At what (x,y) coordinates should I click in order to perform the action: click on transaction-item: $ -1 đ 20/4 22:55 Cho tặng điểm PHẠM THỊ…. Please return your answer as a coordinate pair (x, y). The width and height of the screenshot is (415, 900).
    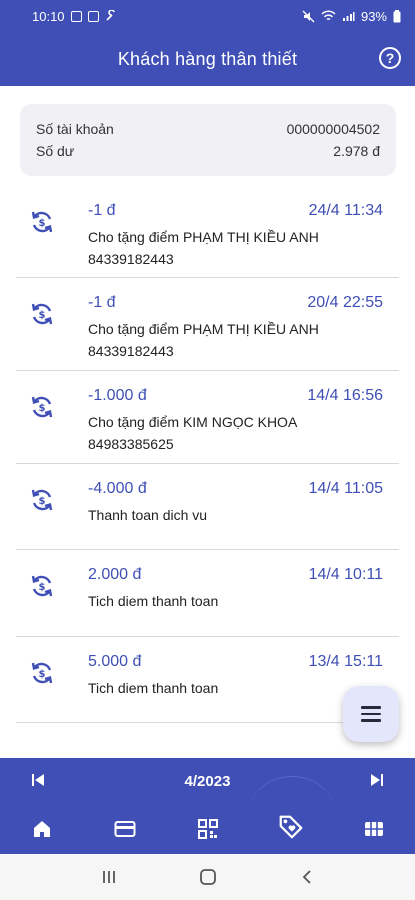
    Looking at the image, I should click on (207, 324).